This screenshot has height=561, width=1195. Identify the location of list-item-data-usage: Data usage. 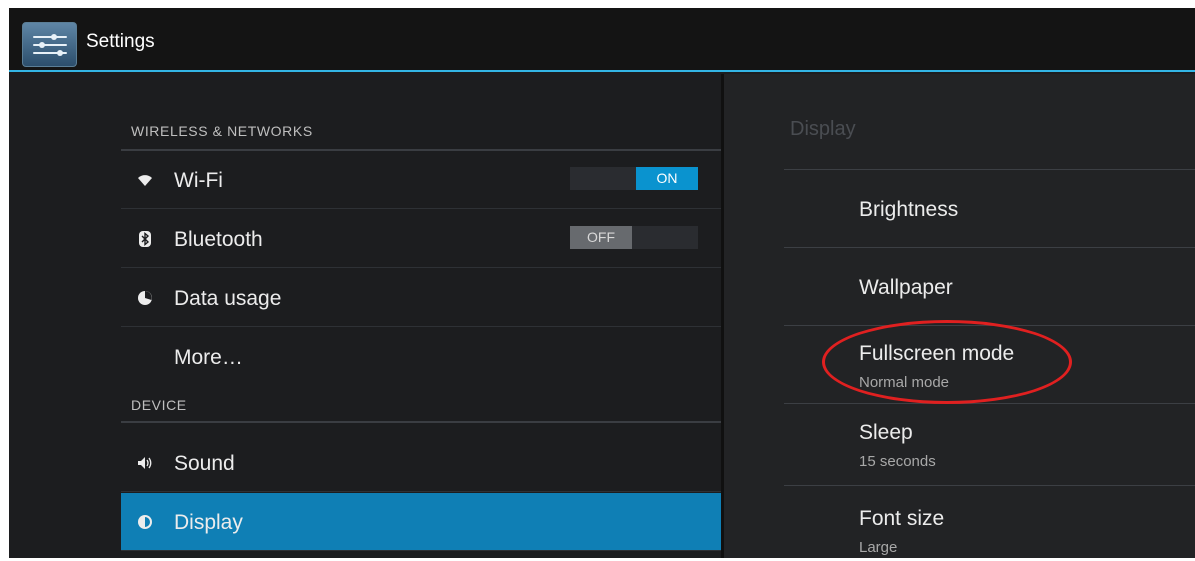
(421, 298).